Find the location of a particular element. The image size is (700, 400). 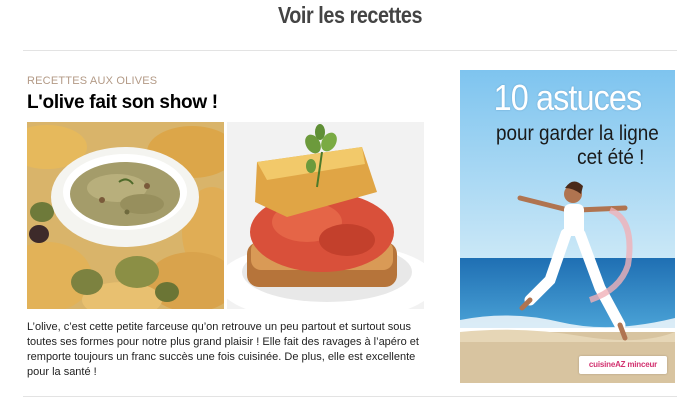

toast-tomato-herb-photo is located at coordinates (325, 215).